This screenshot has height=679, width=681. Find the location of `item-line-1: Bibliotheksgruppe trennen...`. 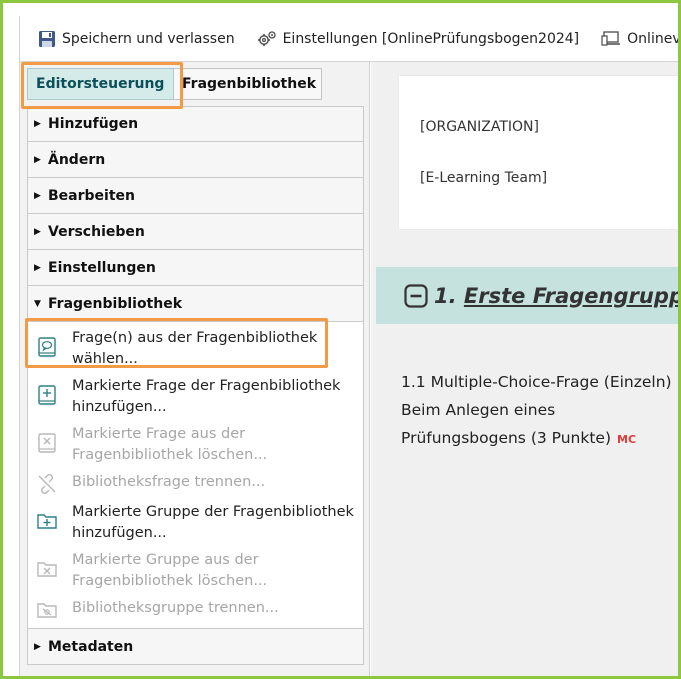

item-line-1: Bibliotheksgruppe trennen... is located at coordinates (175, 608).